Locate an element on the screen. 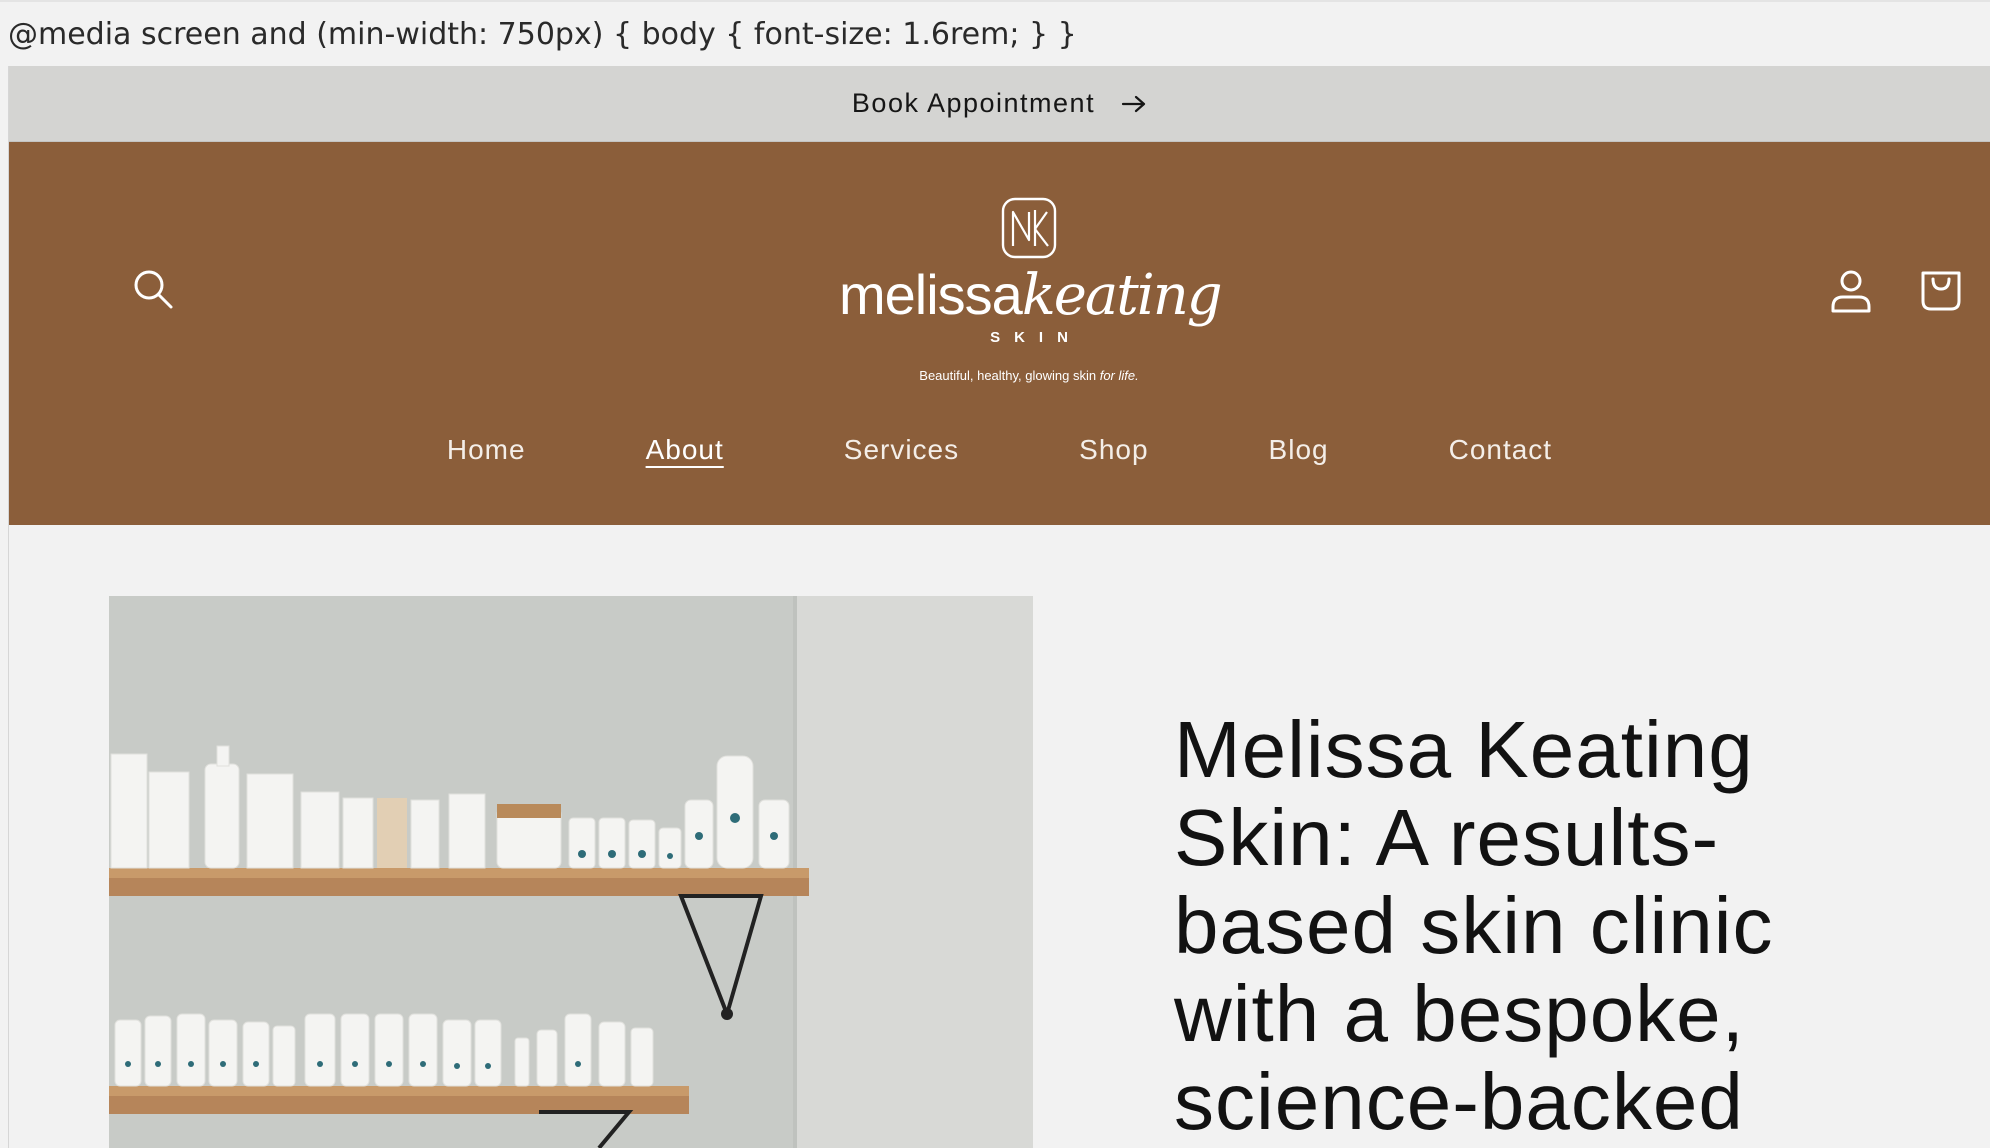 This screenshot has width=1990, height=1148. site-logo: melissakeating SKIN is located at coordinates (1031, 271).